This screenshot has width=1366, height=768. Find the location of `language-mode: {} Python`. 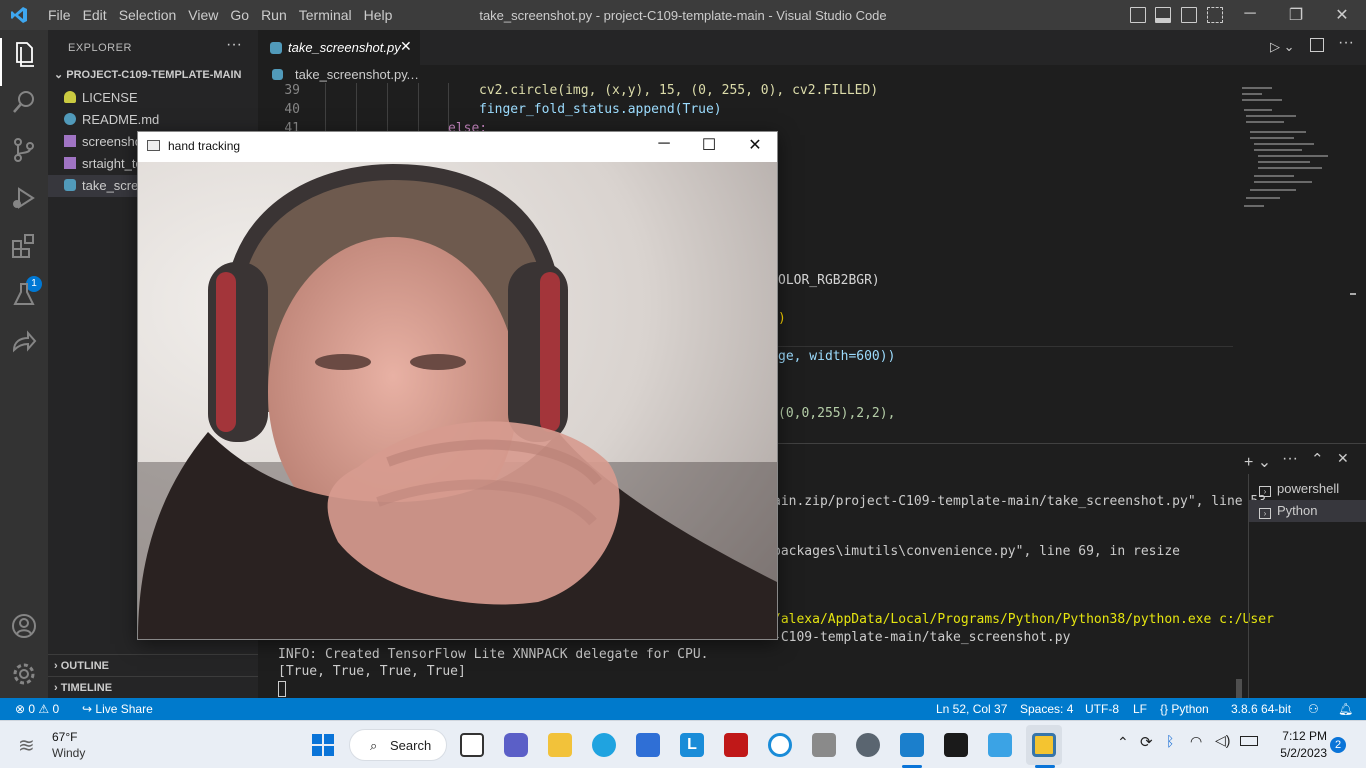

language-mode: {} Python is located at coordinates (1184, 709).